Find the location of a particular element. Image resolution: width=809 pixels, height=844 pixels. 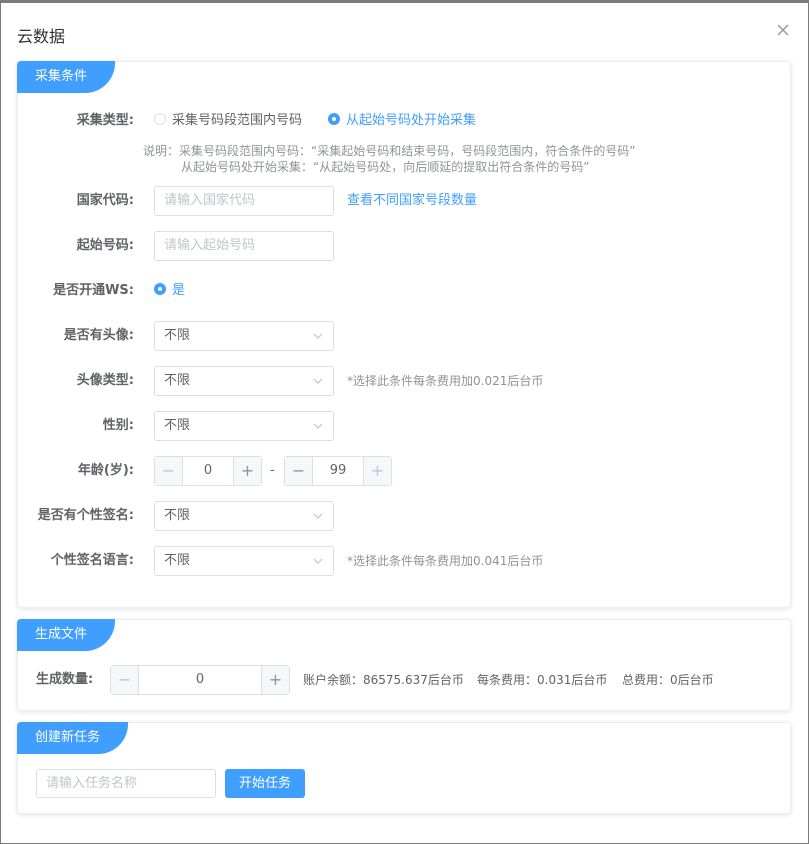

age-min-stepper: − 0 + is located at coordinates (208, 471).